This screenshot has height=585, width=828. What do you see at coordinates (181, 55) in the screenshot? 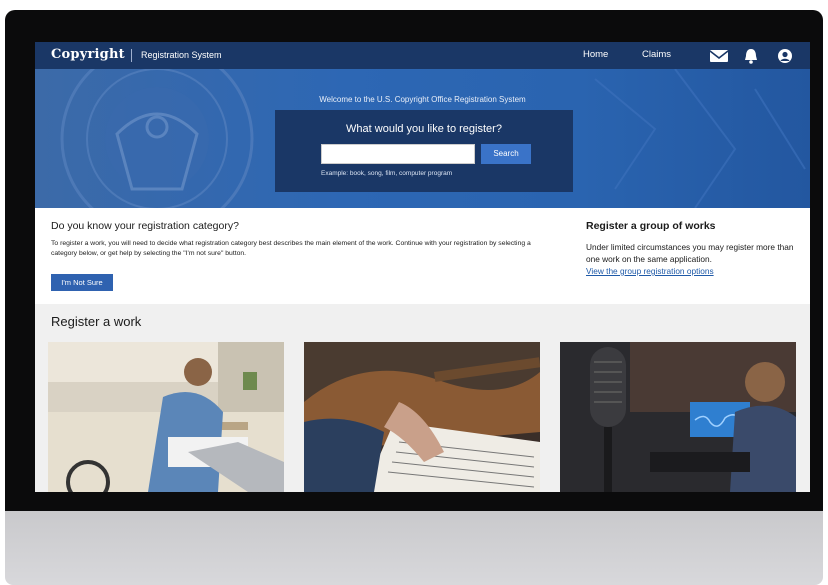
I see `system-name: Registration System` at bounding box center [181, 55].